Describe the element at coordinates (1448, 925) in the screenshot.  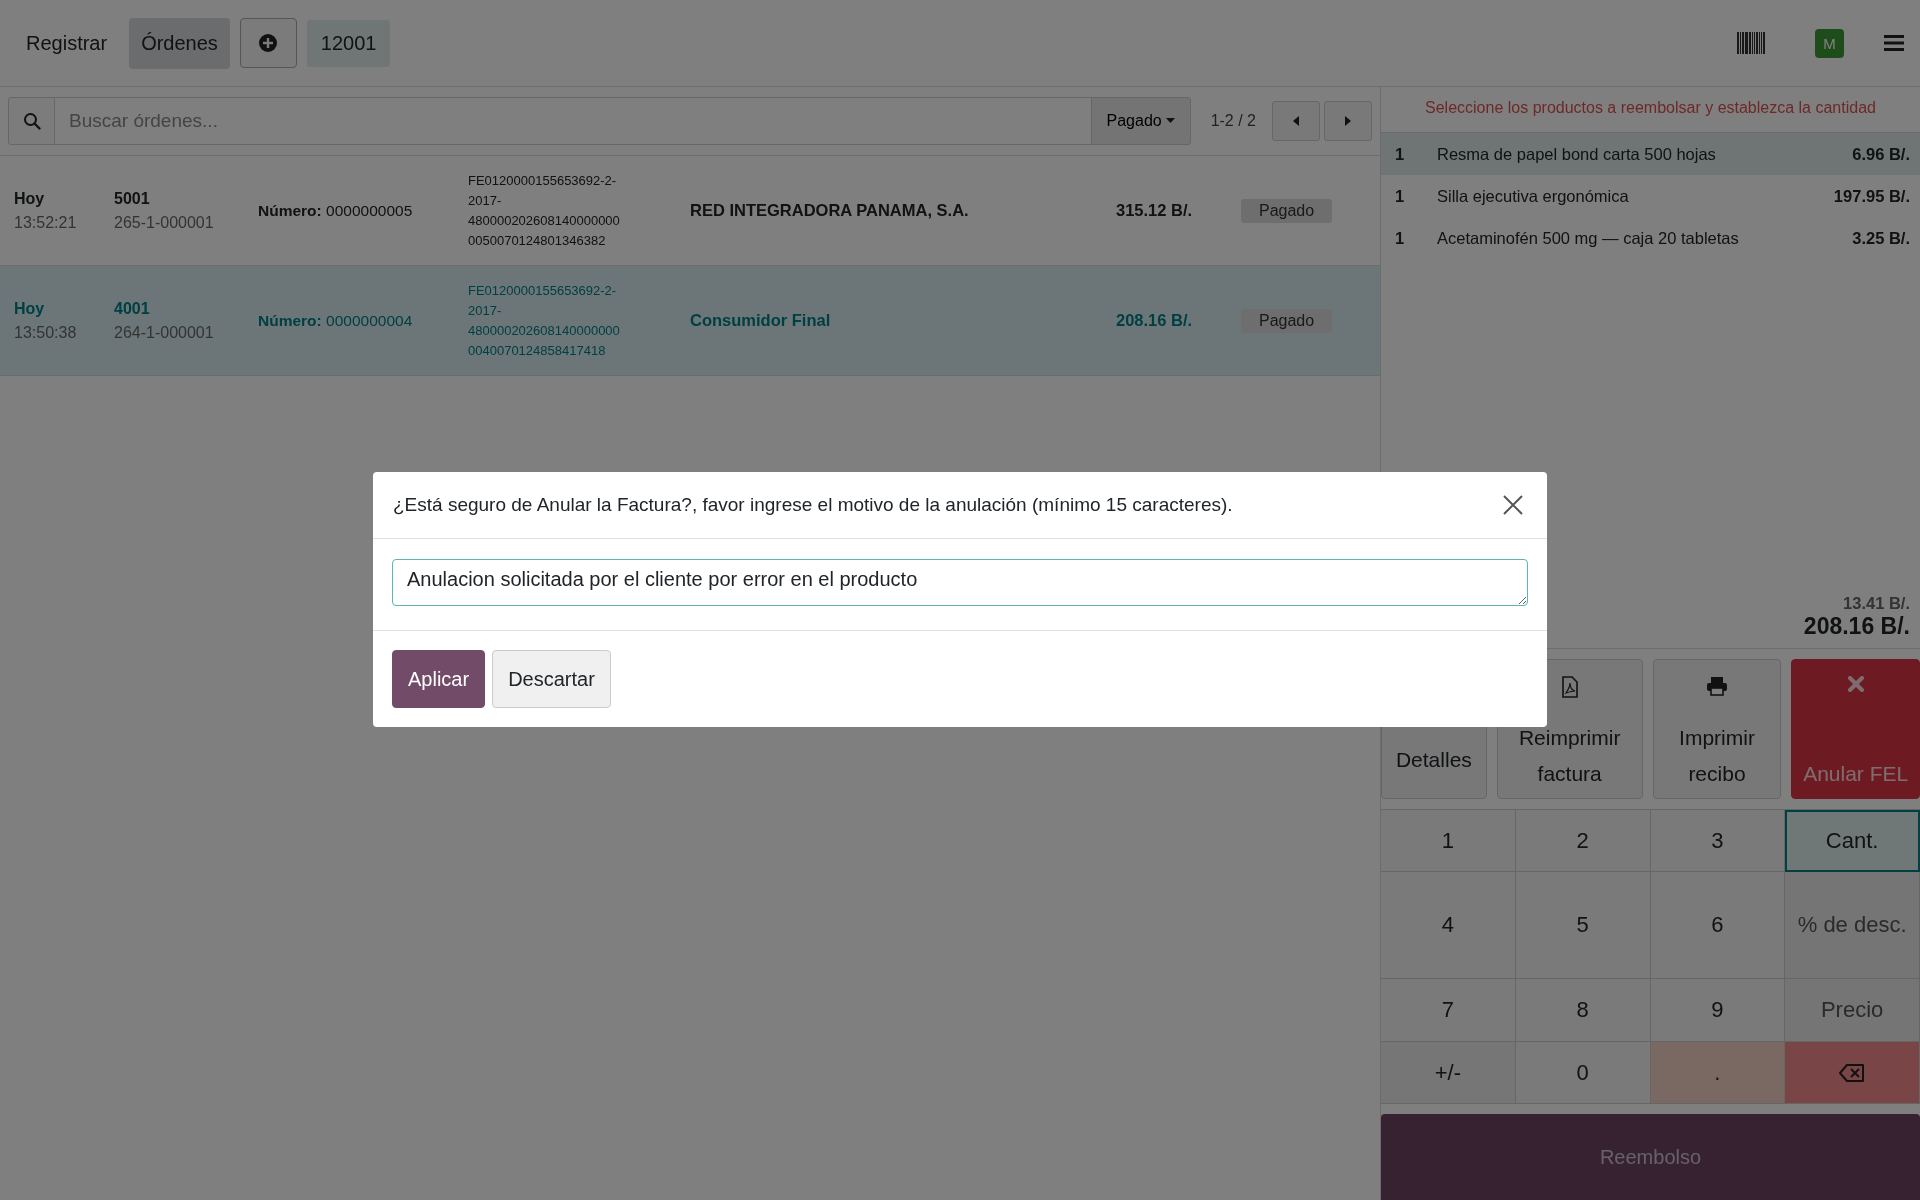
I see `keypad-key: 4` at that location.